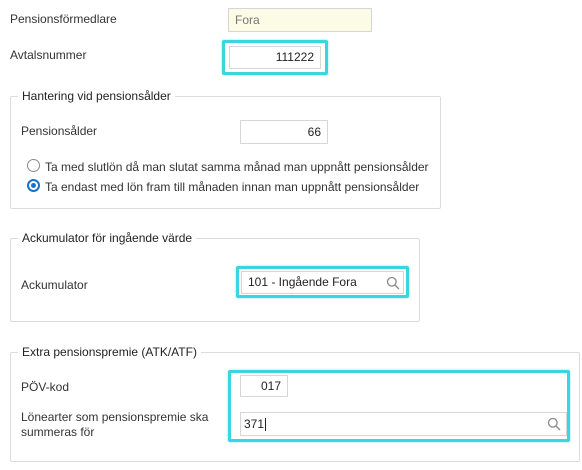 The image size is (582, 470). What do you see at coordinates (54, 285) in the screenshot?
I see `accumulator-label: Ackumulator` at bounding box center [54, 285].